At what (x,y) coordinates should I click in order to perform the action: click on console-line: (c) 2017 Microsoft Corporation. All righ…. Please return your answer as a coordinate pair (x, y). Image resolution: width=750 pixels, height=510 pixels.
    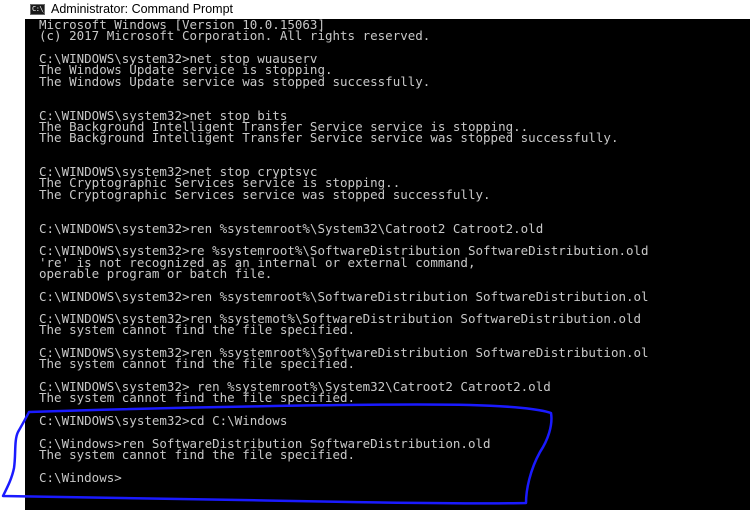
    Looking at the image, I should click on (235, 36).